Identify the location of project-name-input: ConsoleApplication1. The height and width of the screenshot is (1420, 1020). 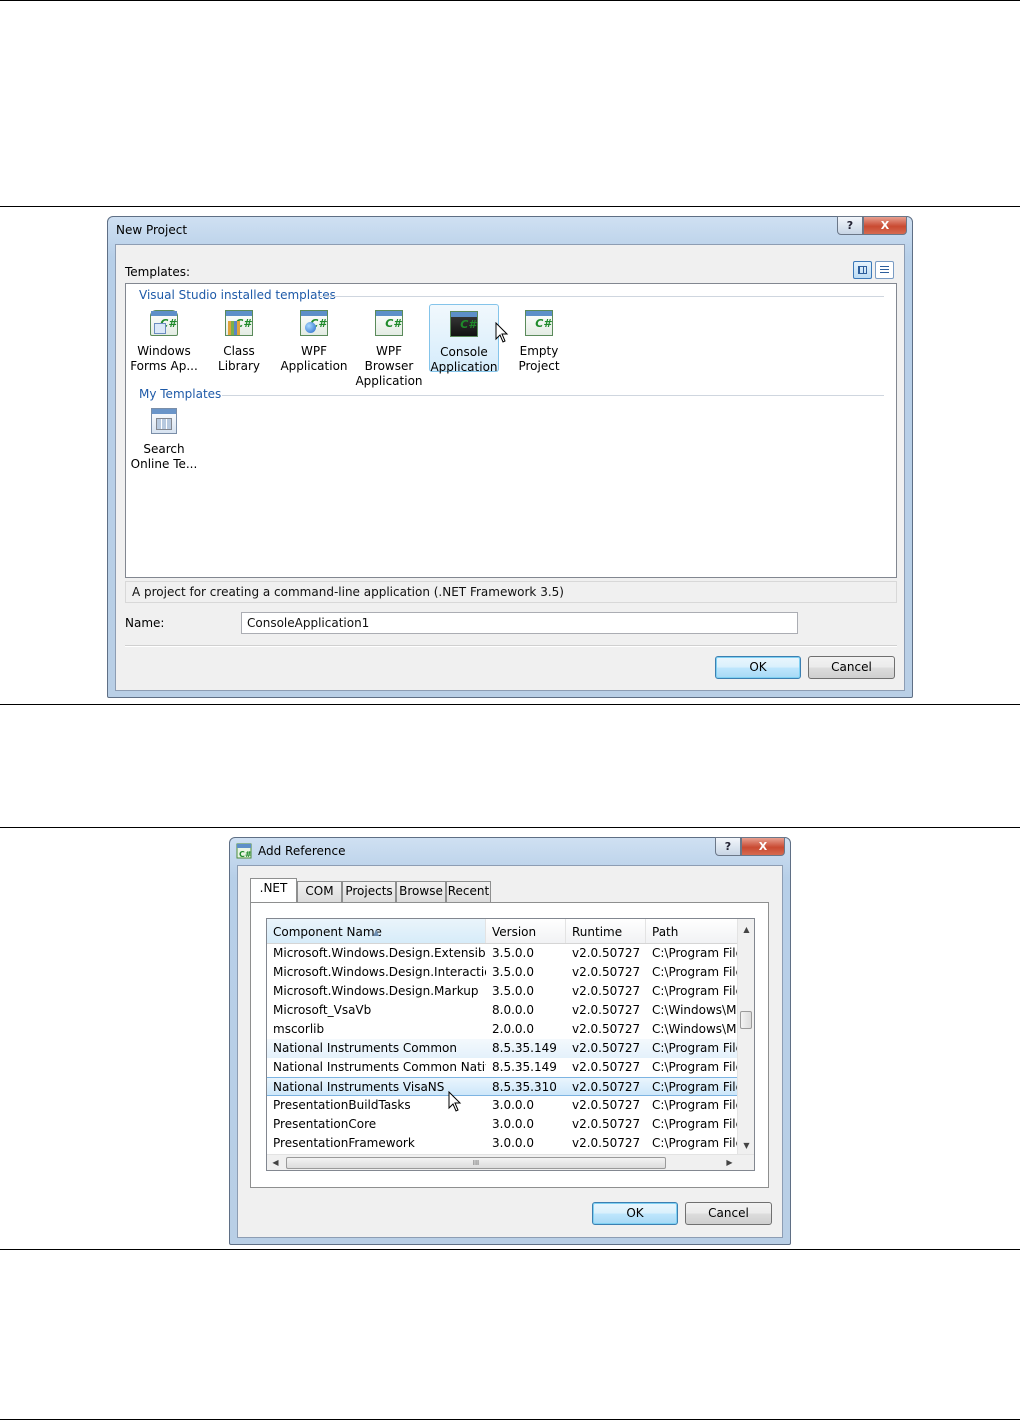
(519, 623).